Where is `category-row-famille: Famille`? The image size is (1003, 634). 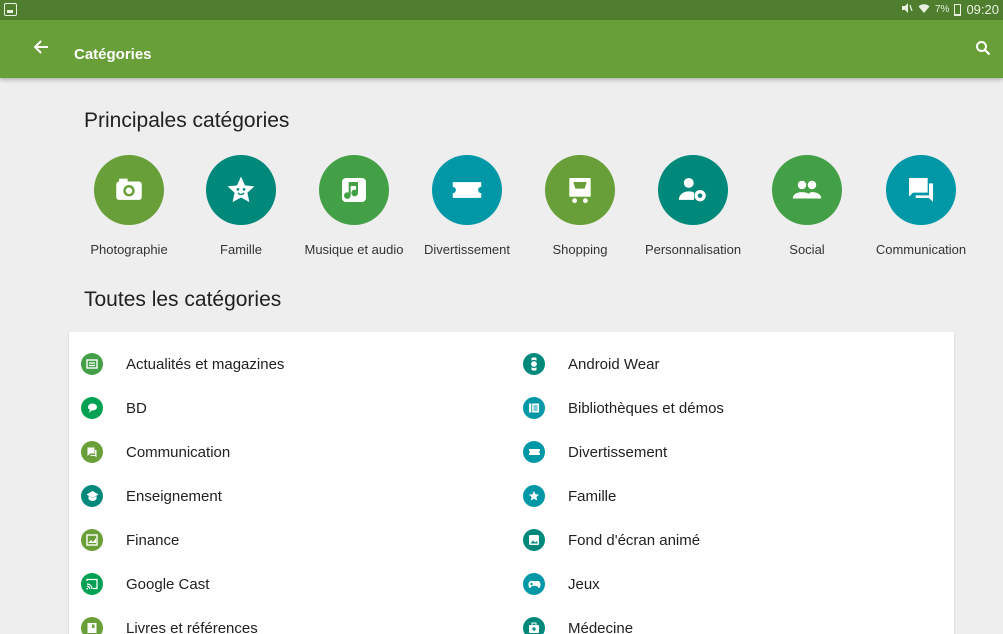 category-row-famille: Famille is located at coordinates (569, 496).